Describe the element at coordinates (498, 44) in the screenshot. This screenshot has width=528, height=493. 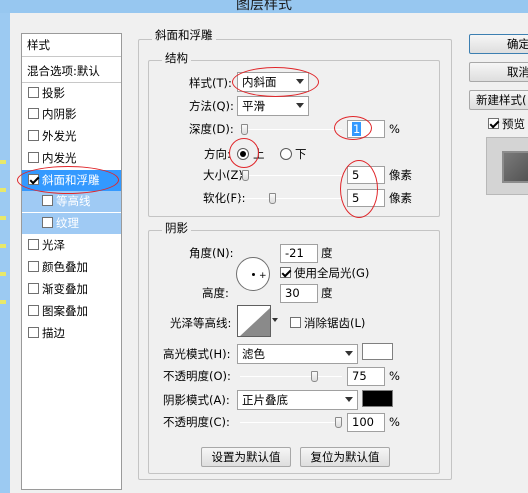
I see `ok-button: 确定` at that location.